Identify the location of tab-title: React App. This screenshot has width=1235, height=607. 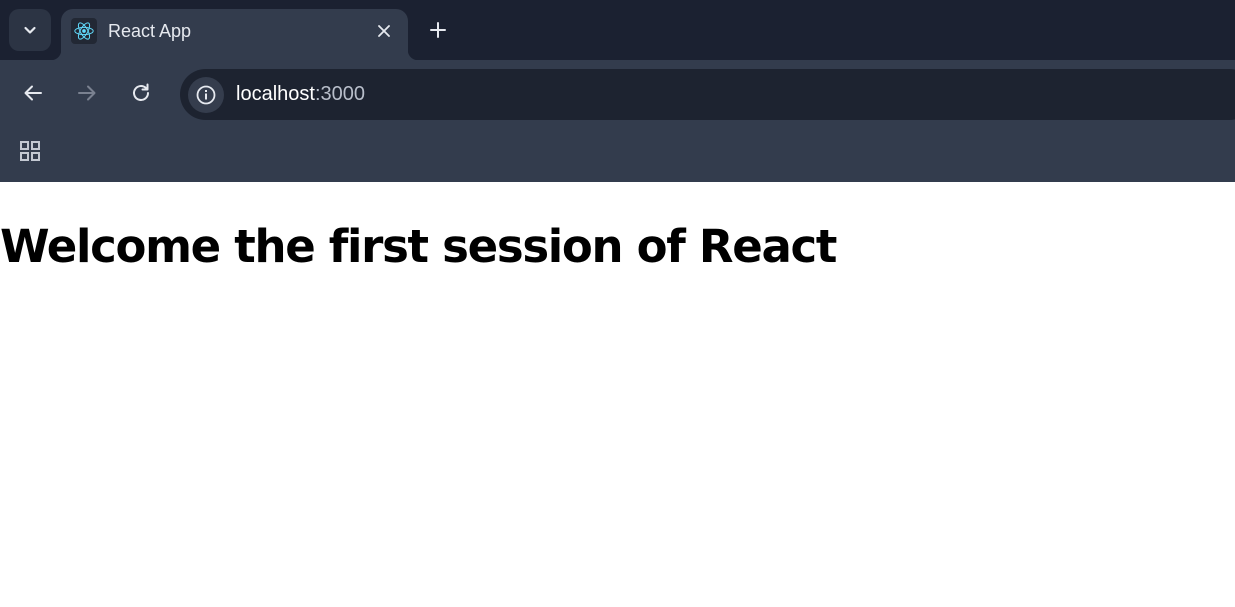
(150, 31).